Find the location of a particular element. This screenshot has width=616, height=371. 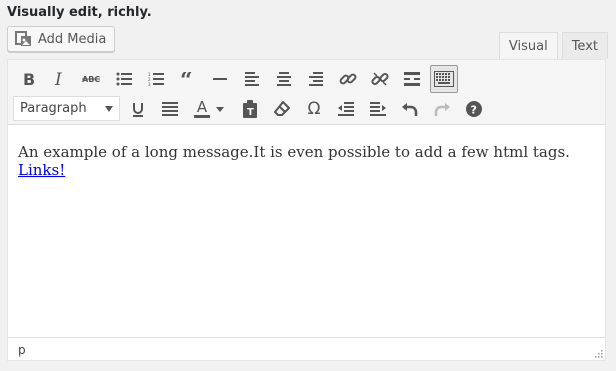

italic-icon: I is located at coordinates (58, 79).